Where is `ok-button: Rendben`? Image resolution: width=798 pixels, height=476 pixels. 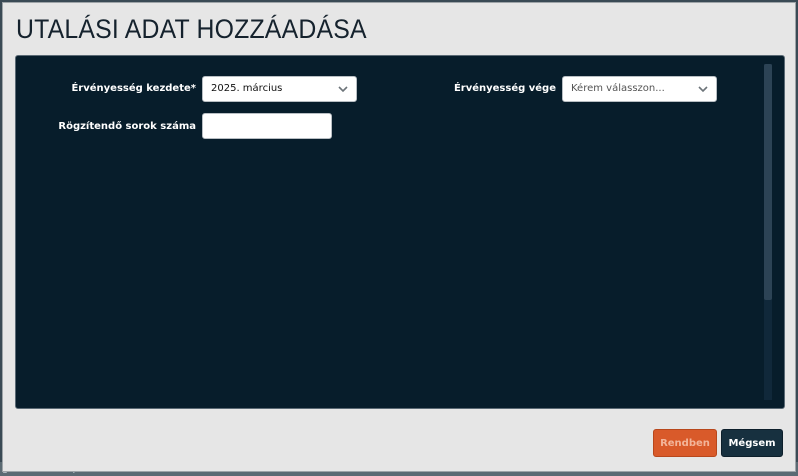 ok-button: Rendben is located at coordinates (685, 443).